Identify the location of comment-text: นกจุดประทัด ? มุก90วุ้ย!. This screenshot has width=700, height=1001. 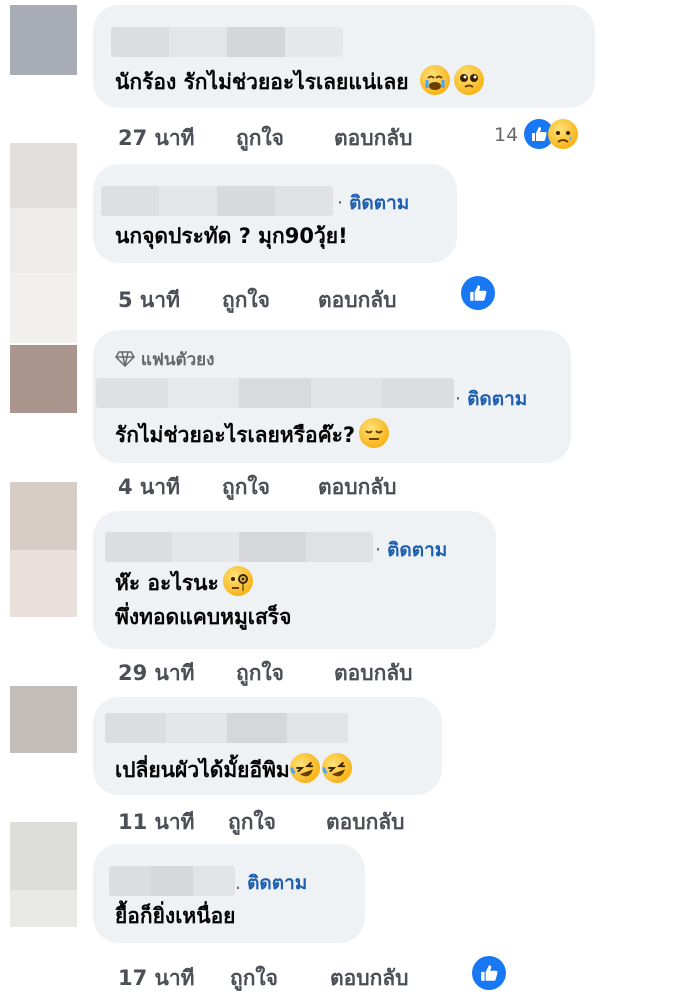
(231, 236).